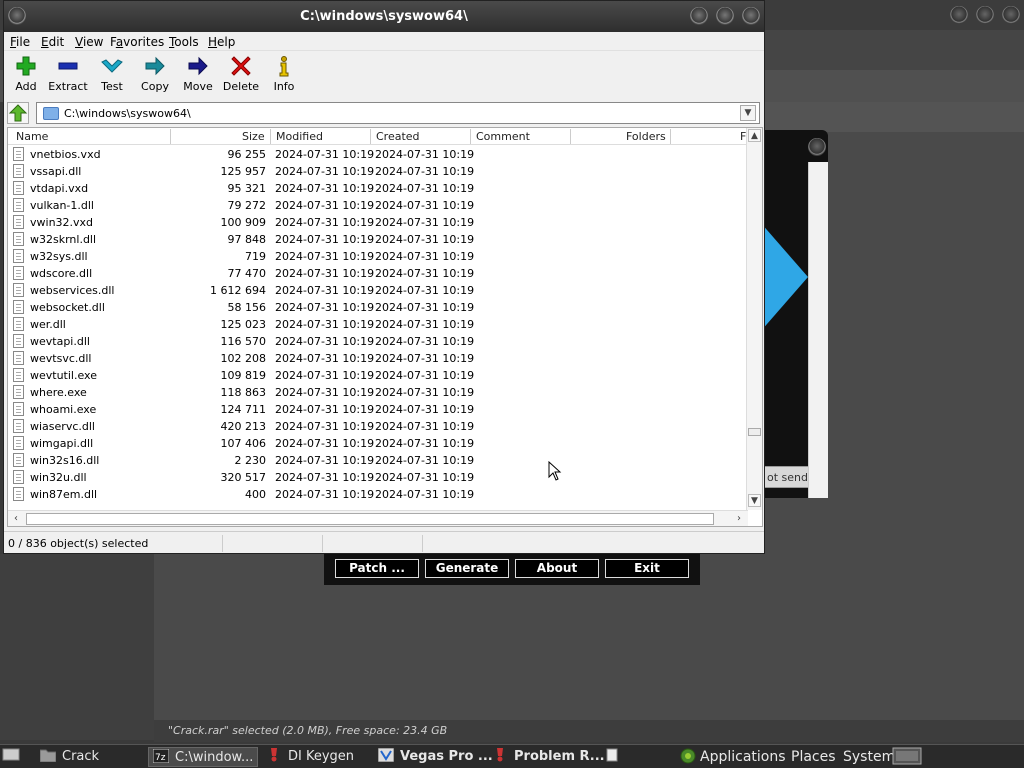 The height and width of the screenshot is (768, 1024). What do you see at coordinates (733, 757) in the screenshot?
I see `applications-menu: Applications` at bounding box center [733, 757].